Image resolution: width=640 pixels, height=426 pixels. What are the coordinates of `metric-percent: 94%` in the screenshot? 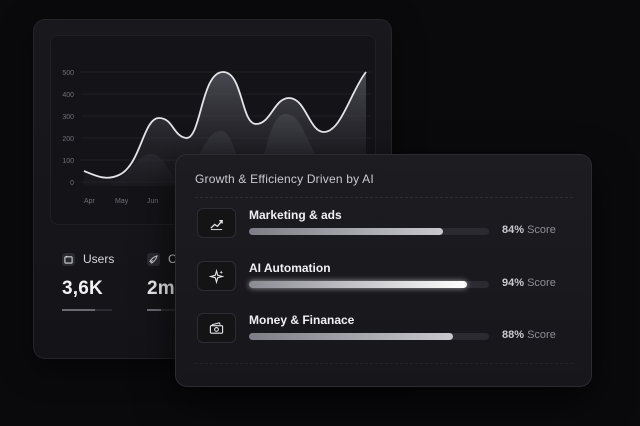 It's located at (513, 283).